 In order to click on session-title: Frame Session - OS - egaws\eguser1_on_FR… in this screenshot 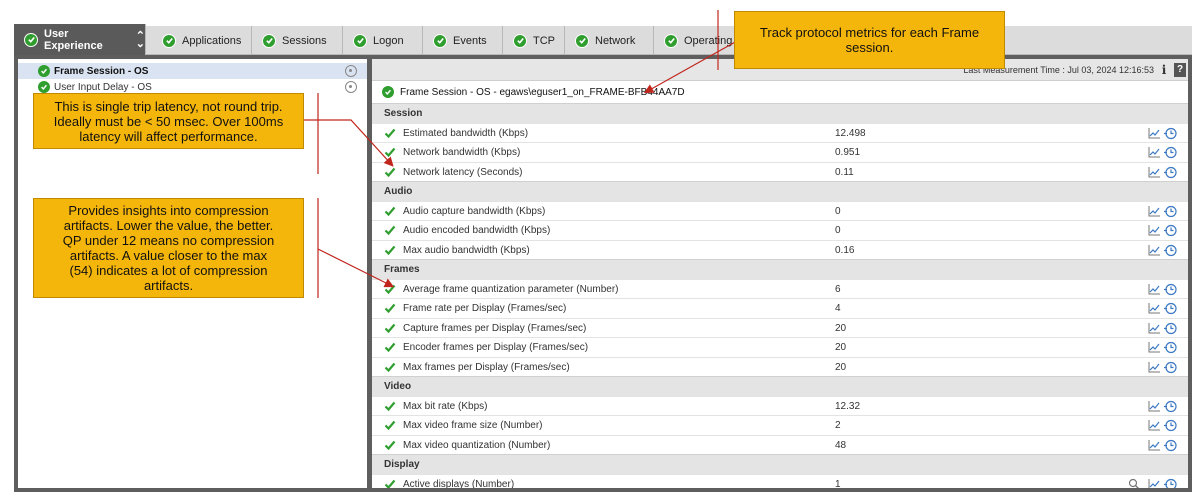, I will do `click(542, 92)`.